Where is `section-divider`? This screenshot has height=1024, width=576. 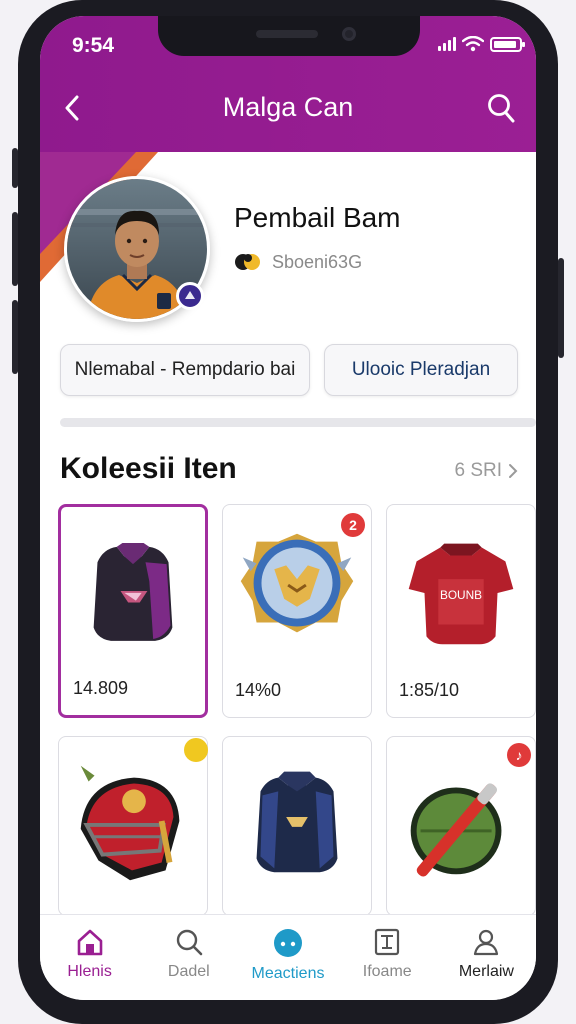 section-divider is located at coordinates (298, 422).